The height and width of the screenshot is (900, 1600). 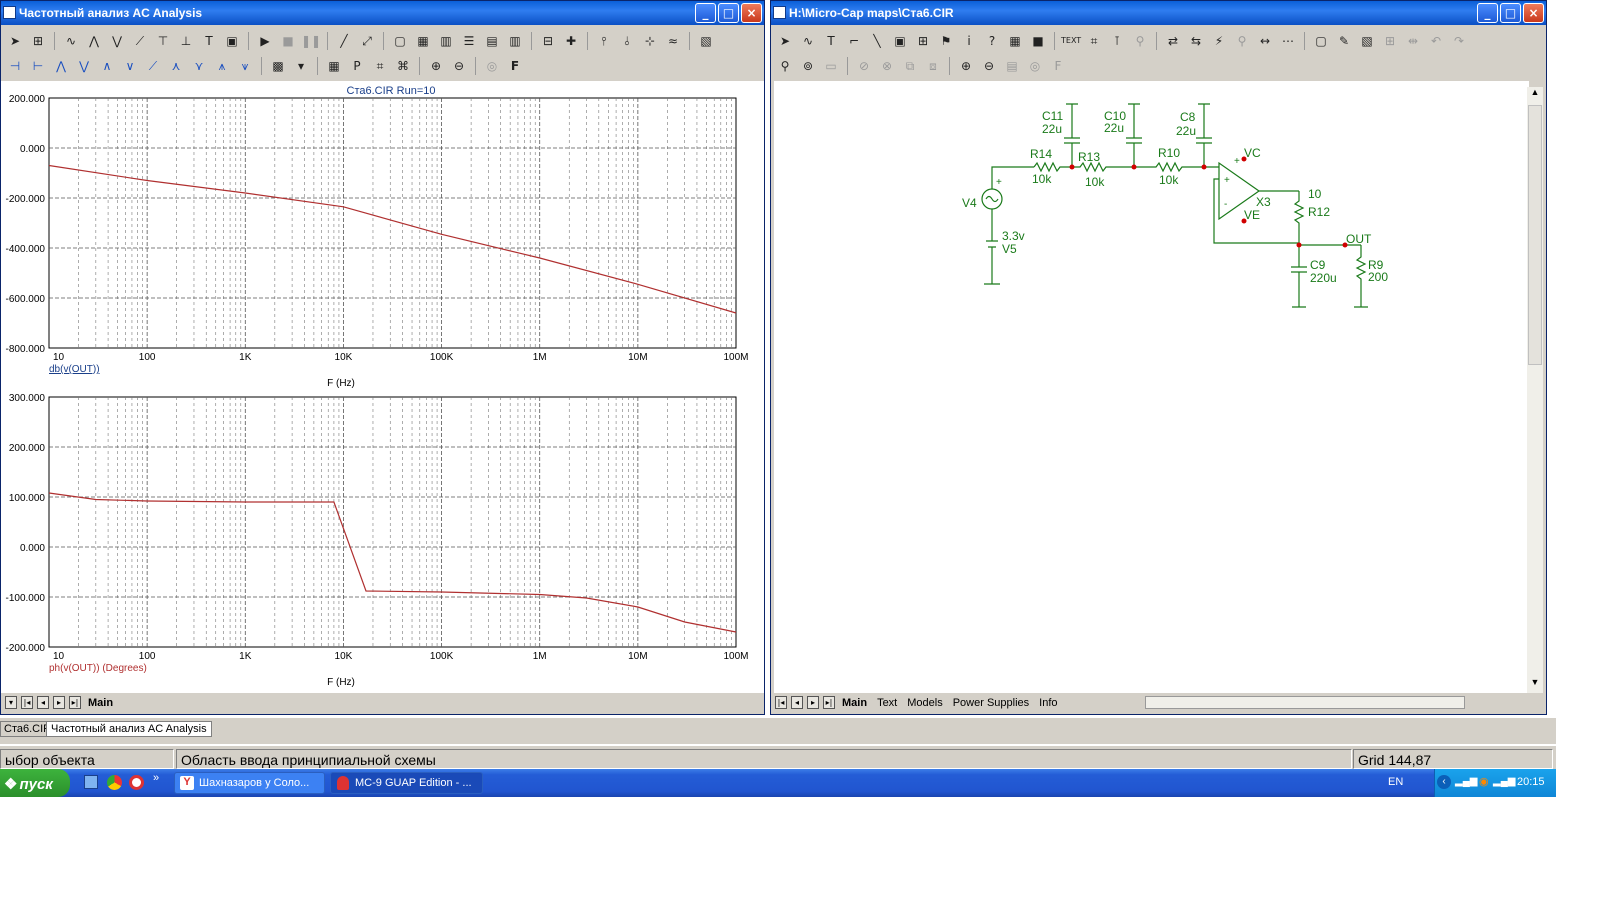 I want to click on tab-text: Text, so click(x=887, y=703).